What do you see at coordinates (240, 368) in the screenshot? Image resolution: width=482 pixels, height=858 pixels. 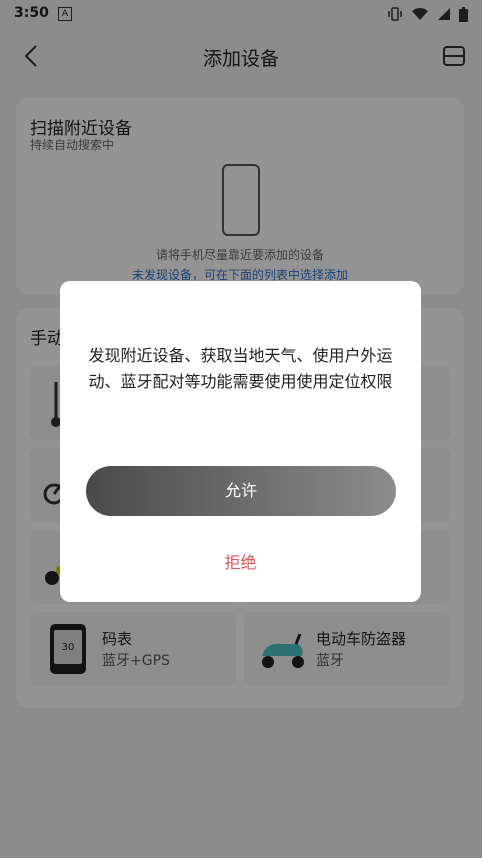 I see `dialog-message: 发现附近设备、获取当地天气、使用户外运动、蓝牙配对等功能需要使用使用定位权限` at bounding box center [240, 368].